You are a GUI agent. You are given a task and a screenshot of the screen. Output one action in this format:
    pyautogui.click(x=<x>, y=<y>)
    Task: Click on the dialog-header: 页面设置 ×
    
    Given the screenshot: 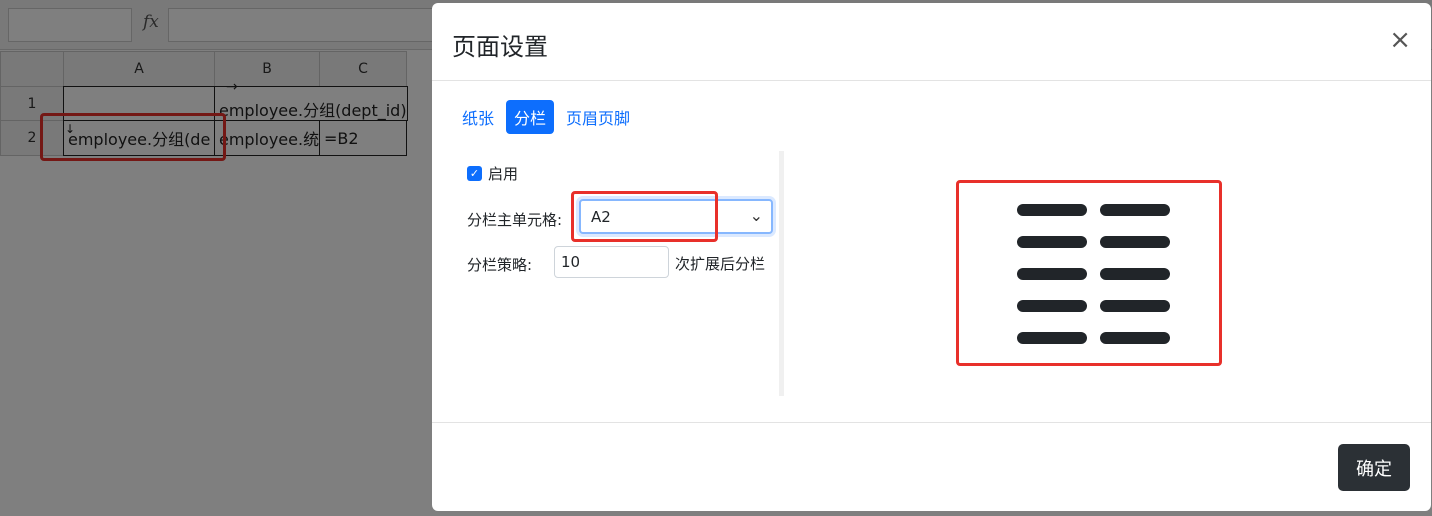 What is the action you would take?
    pyautogui.click(x=931, y=42)
    